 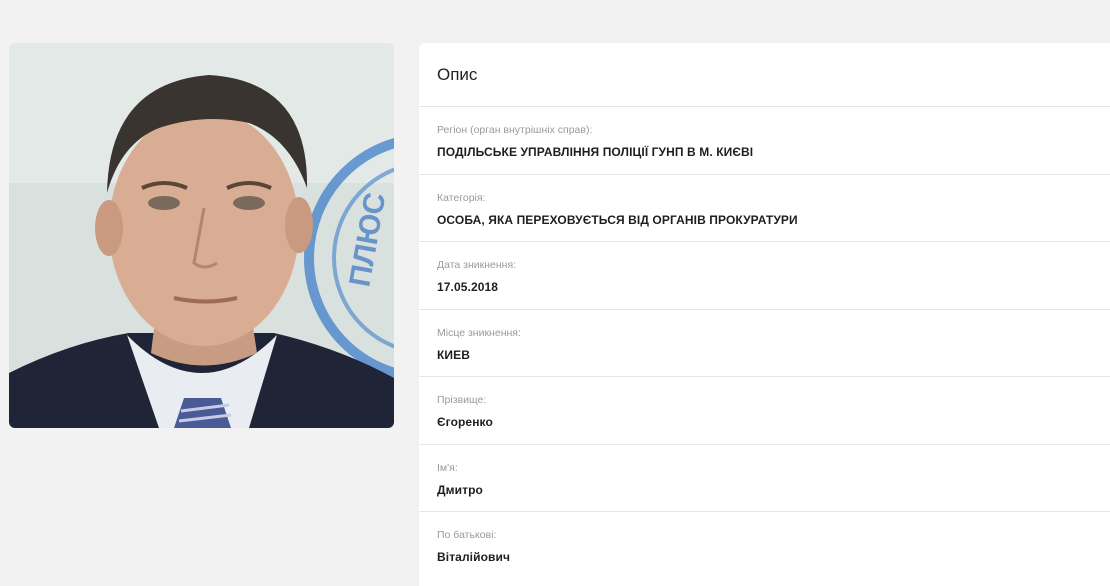 What do you see at coordinates (468, 287) in the screenshot?
I see `field-disappearance-date-value: 17.05.2018` at bounding box center [468, 287].